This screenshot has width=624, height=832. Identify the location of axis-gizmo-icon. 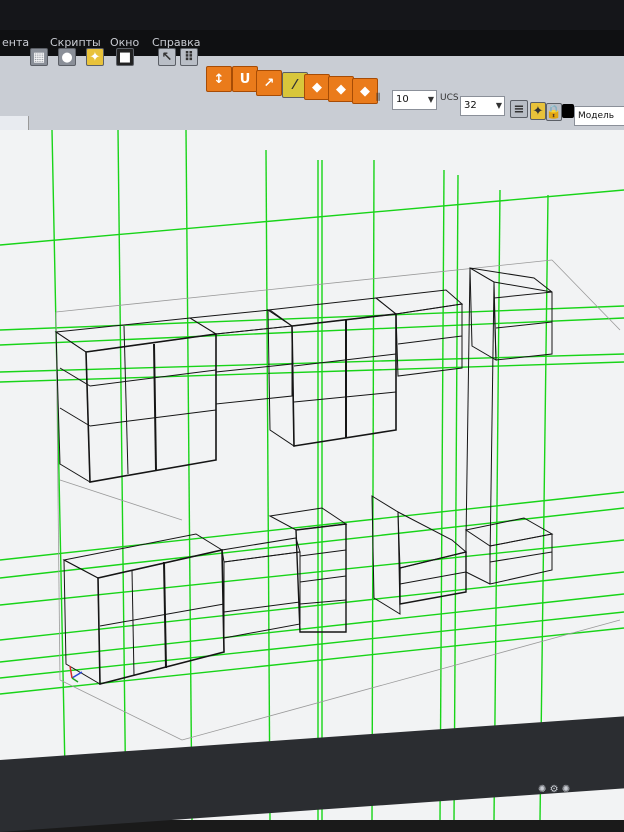
(76, 674).